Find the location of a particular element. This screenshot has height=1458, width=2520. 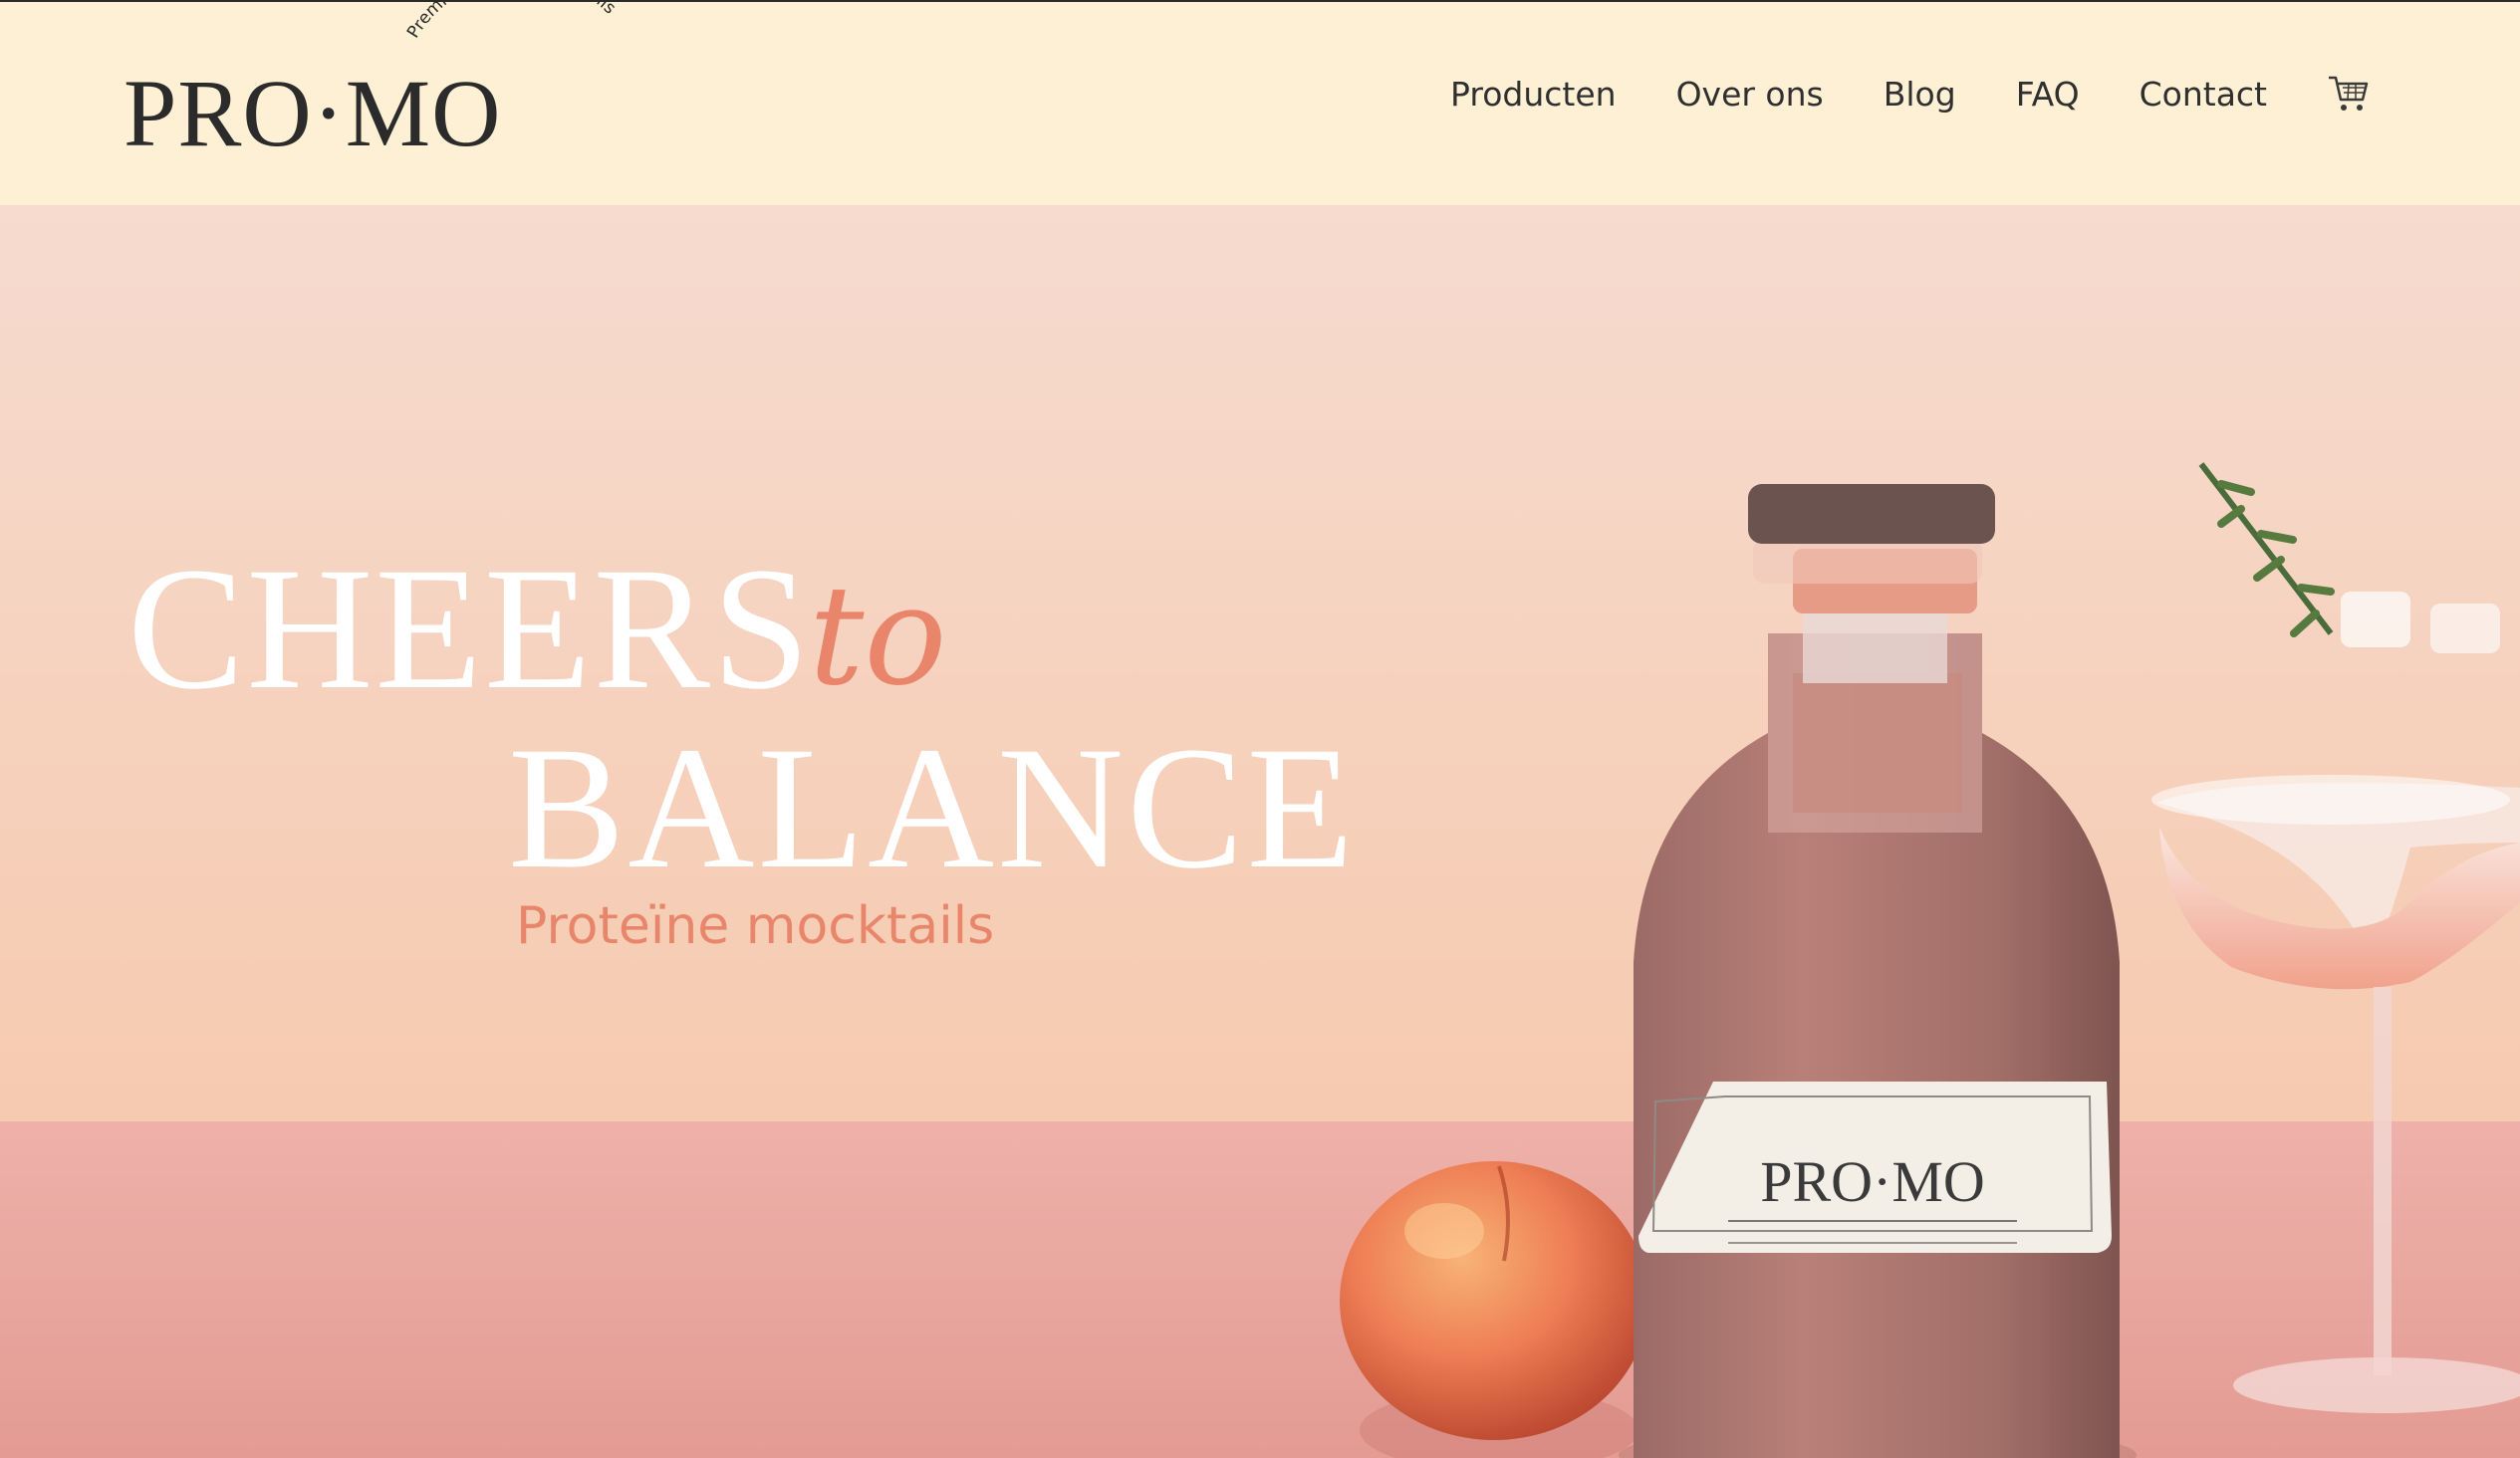

brand-tagline-arc: Premium Protein Mocktails is located at coordinates (512, 21).